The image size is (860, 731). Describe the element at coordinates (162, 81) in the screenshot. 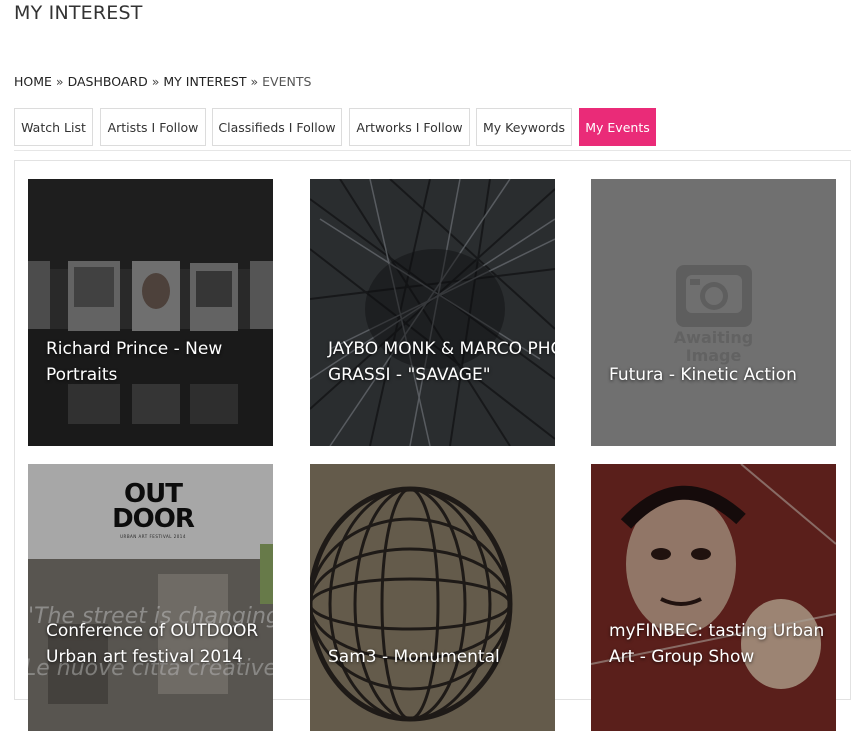

I see `breadcrumb: HOME» DASHBOARD» MY INTEREST» EVENTS` at that location.